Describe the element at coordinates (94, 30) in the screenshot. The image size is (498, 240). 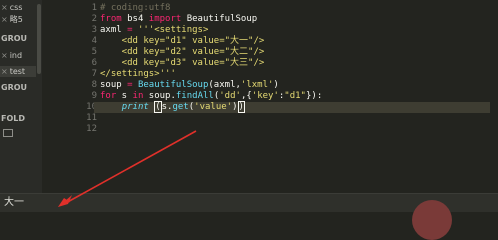
I see `line-number: 3` at that location.